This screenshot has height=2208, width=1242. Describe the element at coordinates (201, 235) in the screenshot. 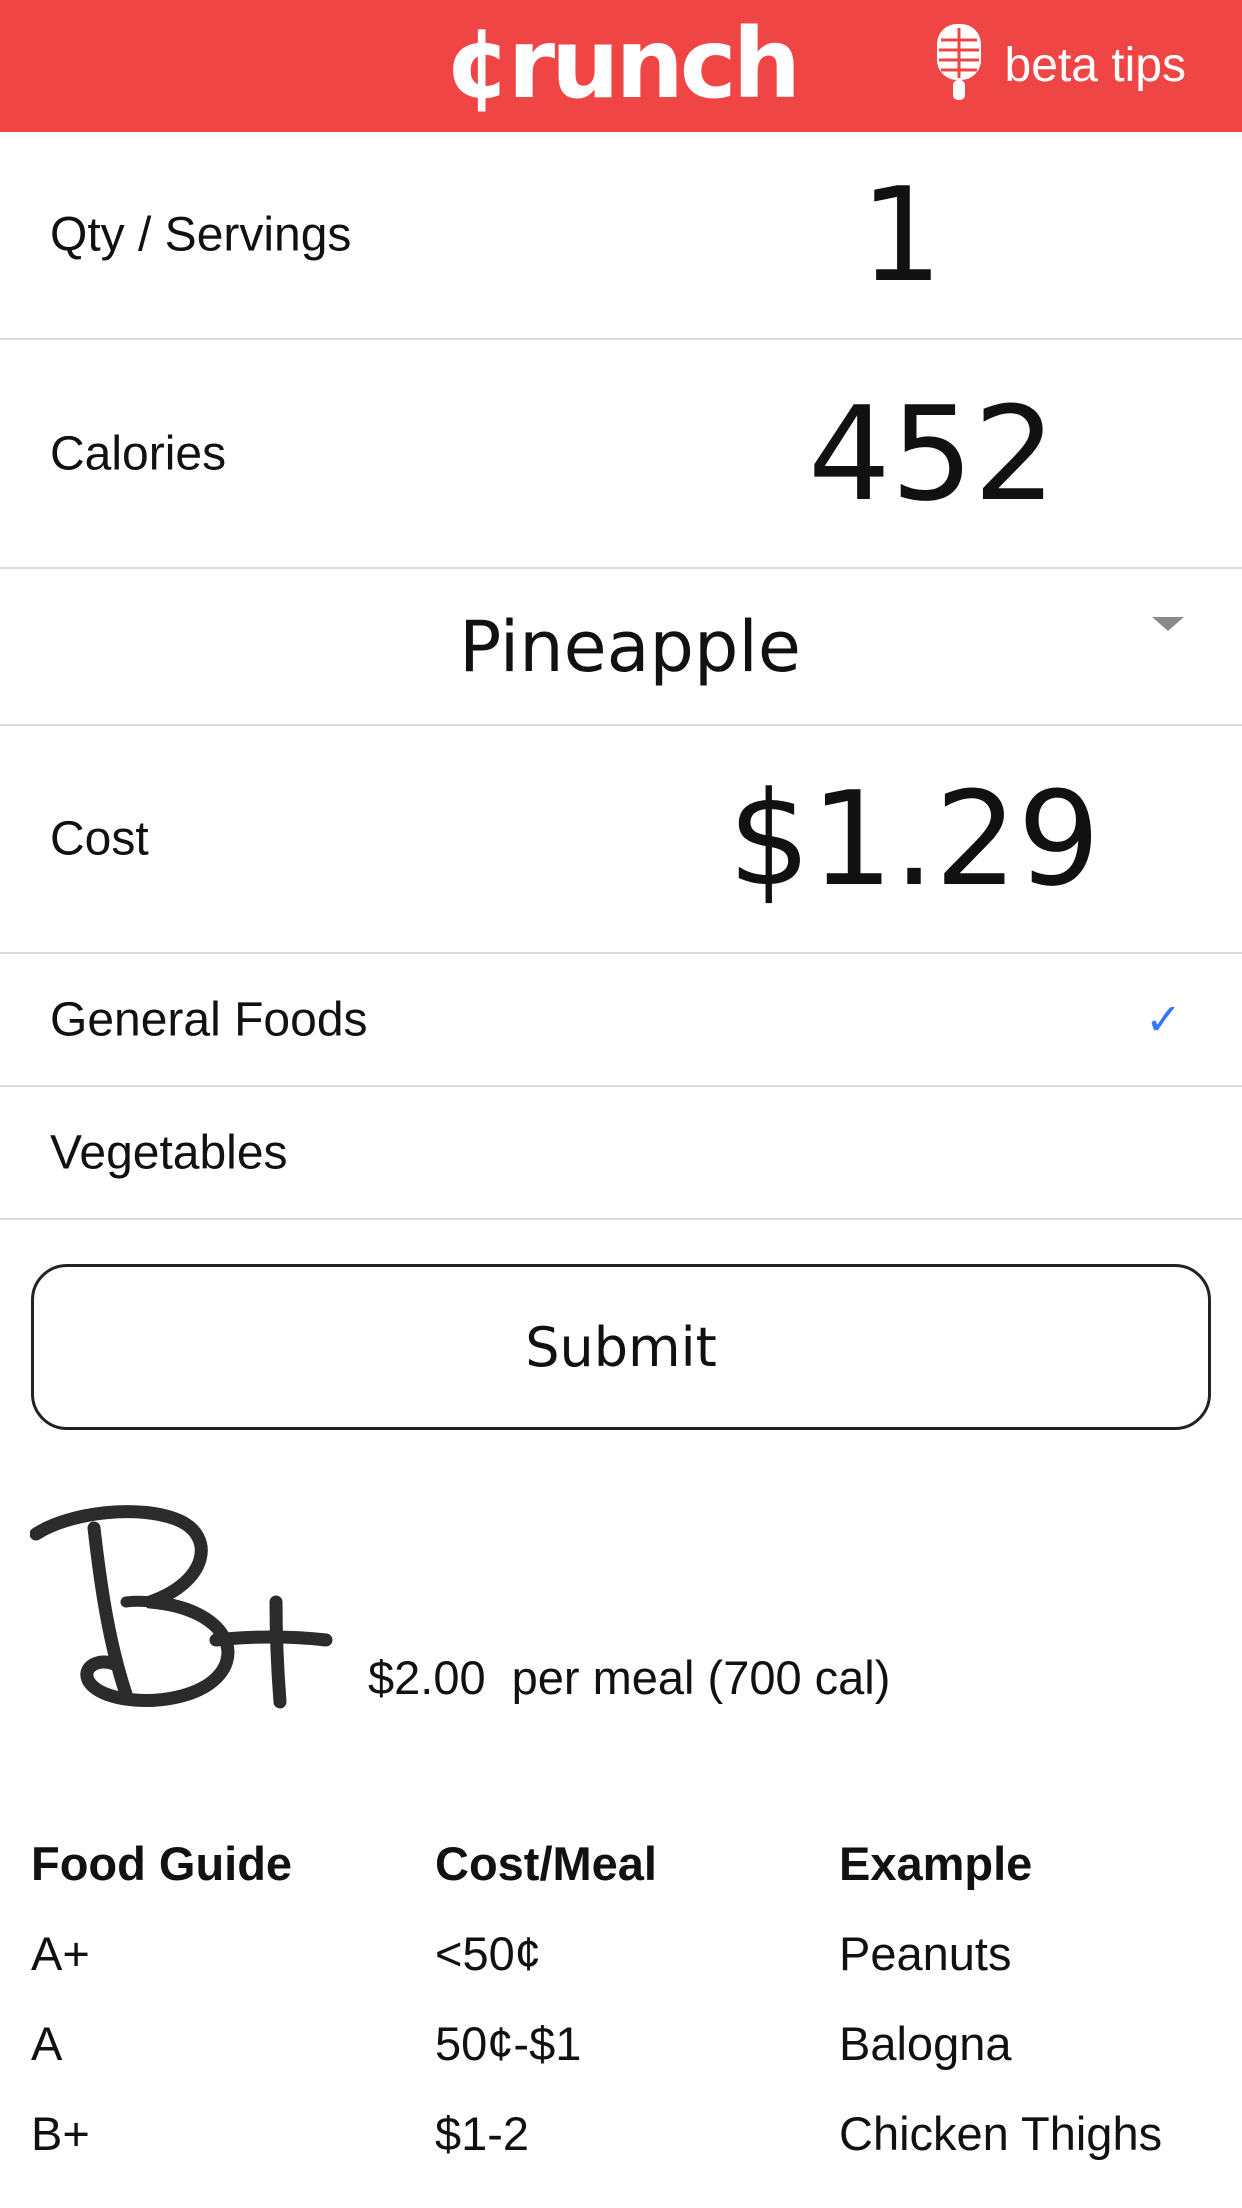

I see `qty-servings-label: Qty / Servings` at that location.